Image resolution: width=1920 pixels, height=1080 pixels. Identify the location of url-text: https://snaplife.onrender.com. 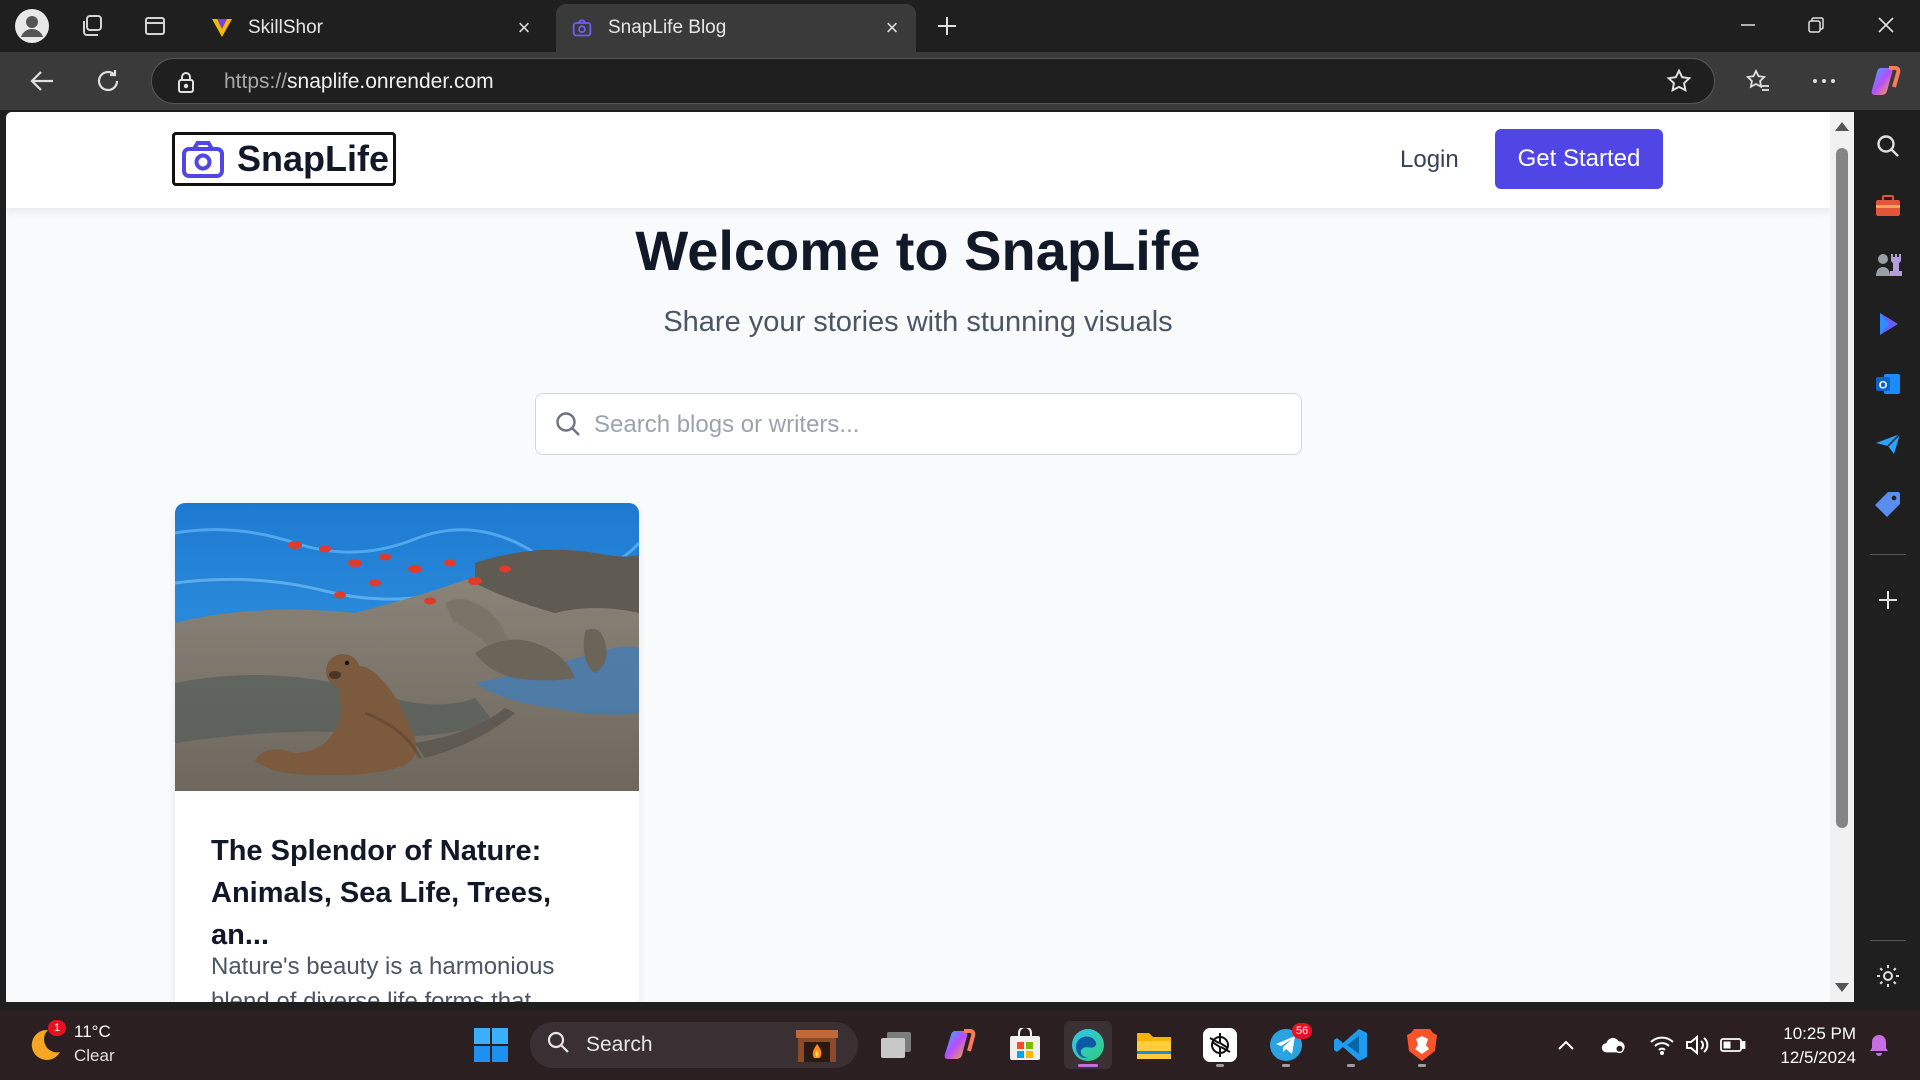
(359, 82).